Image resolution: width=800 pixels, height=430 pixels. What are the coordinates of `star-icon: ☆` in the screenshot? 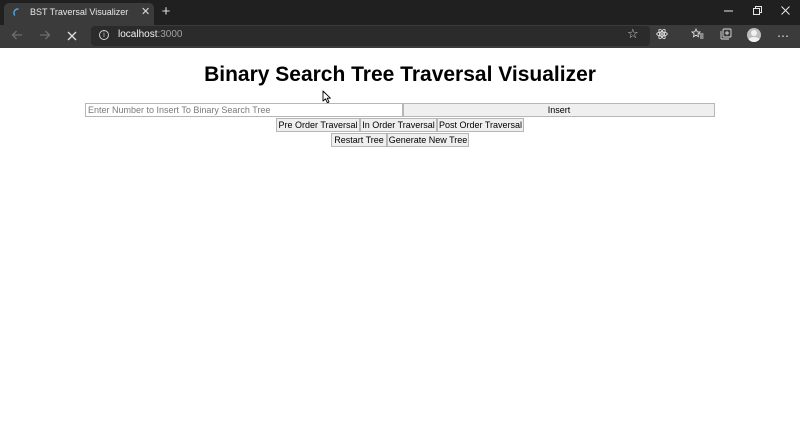 It's located at (633, 34).